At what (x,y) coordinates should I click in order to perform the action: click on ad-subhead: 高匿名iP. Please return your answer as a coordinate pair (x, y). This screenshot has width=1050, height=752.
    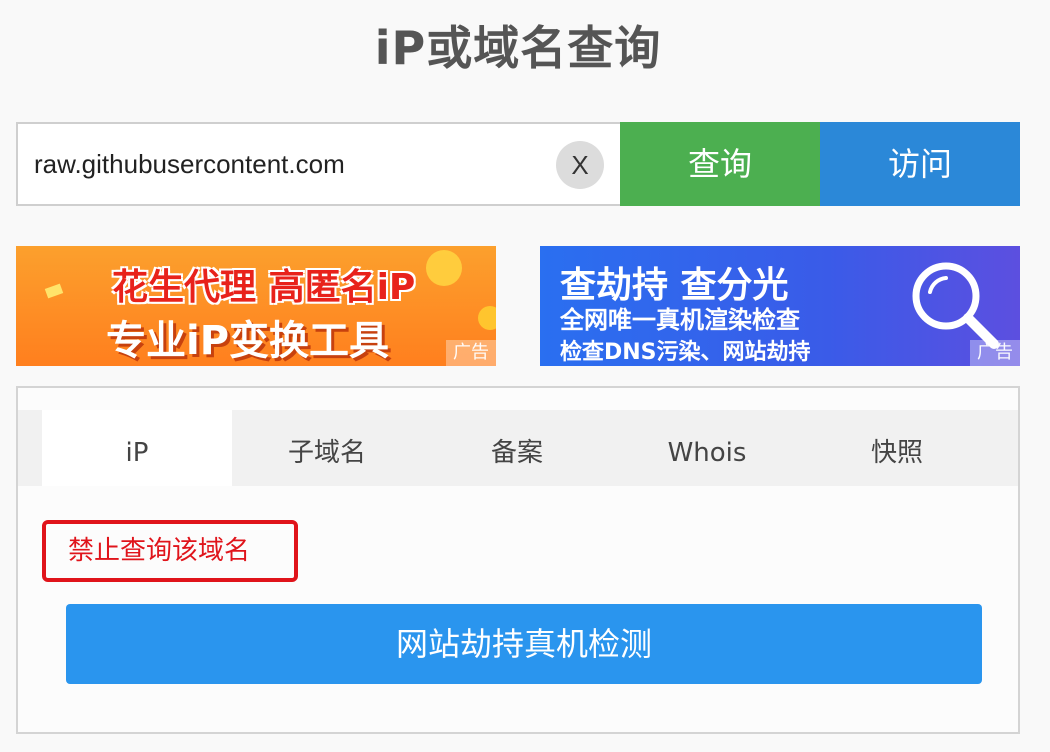
    Looking at the image, I should click on (342, 287).